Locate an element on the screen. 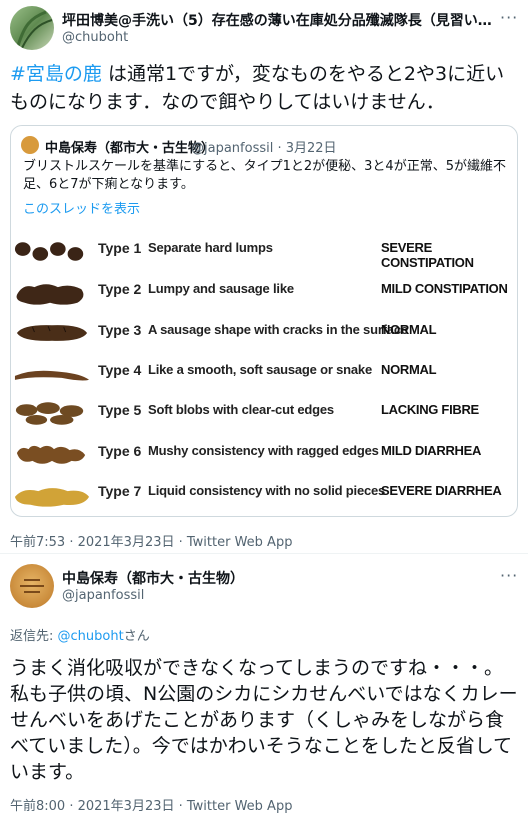  avatar is located at coordinates (32, 28).